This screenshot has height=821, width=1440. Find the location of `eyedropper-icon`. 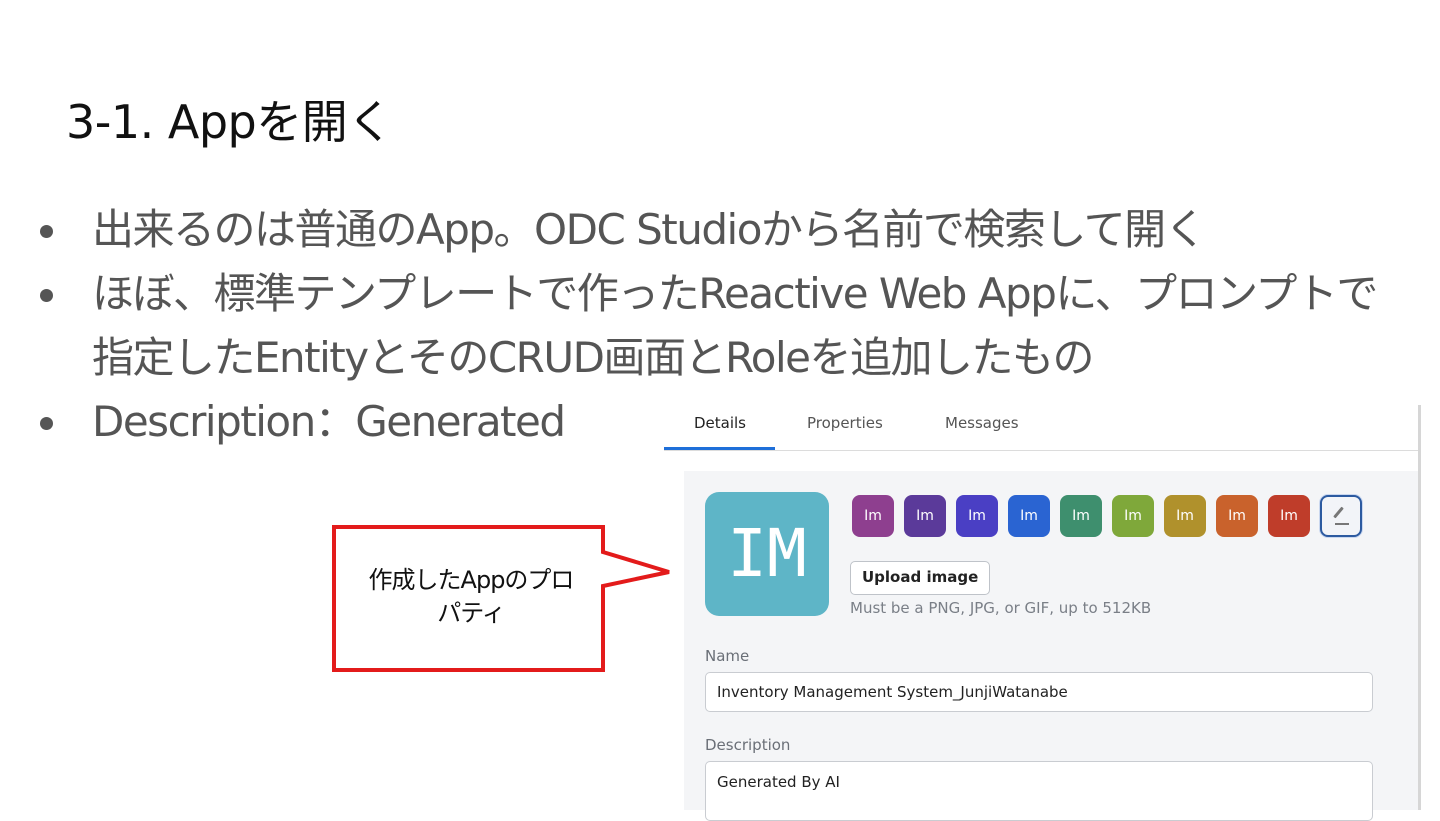

eyedropper-icon is located at coordinates (1341, 516).